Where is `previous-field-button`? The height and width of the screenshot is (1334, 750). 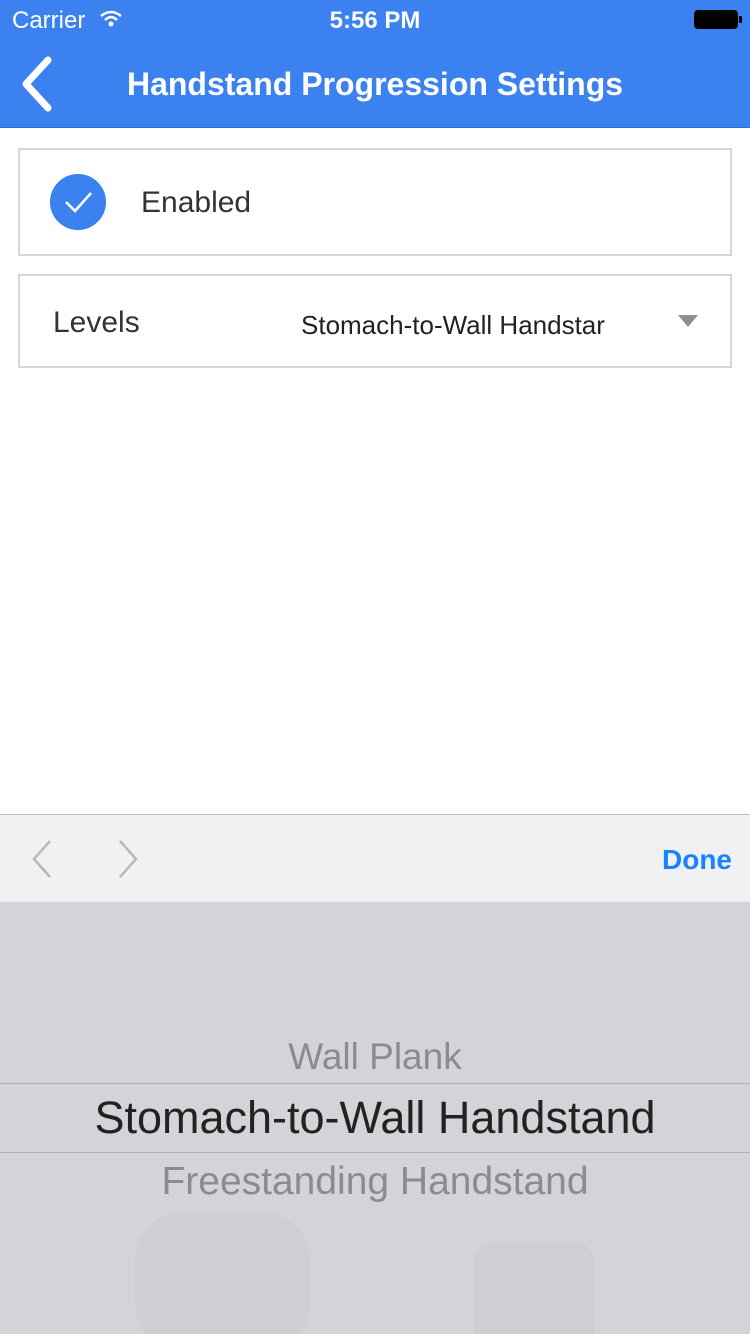
previous-field-button is located at coordinates (43, 859).